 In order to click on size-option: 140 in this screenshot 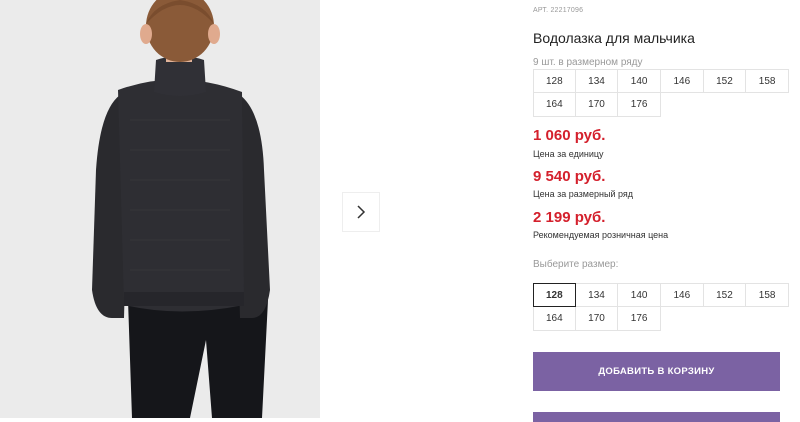, I will do `click(639, 295)`.